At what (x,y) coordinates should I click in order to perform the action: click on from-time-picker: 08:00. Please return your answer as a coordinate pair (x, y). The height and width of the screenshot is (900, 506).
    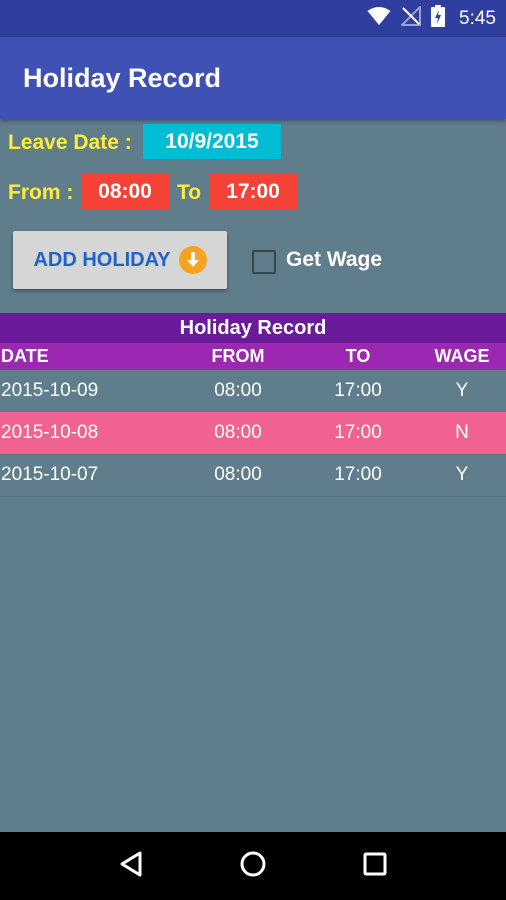
    Looking at the image, I should click on (125, 191).